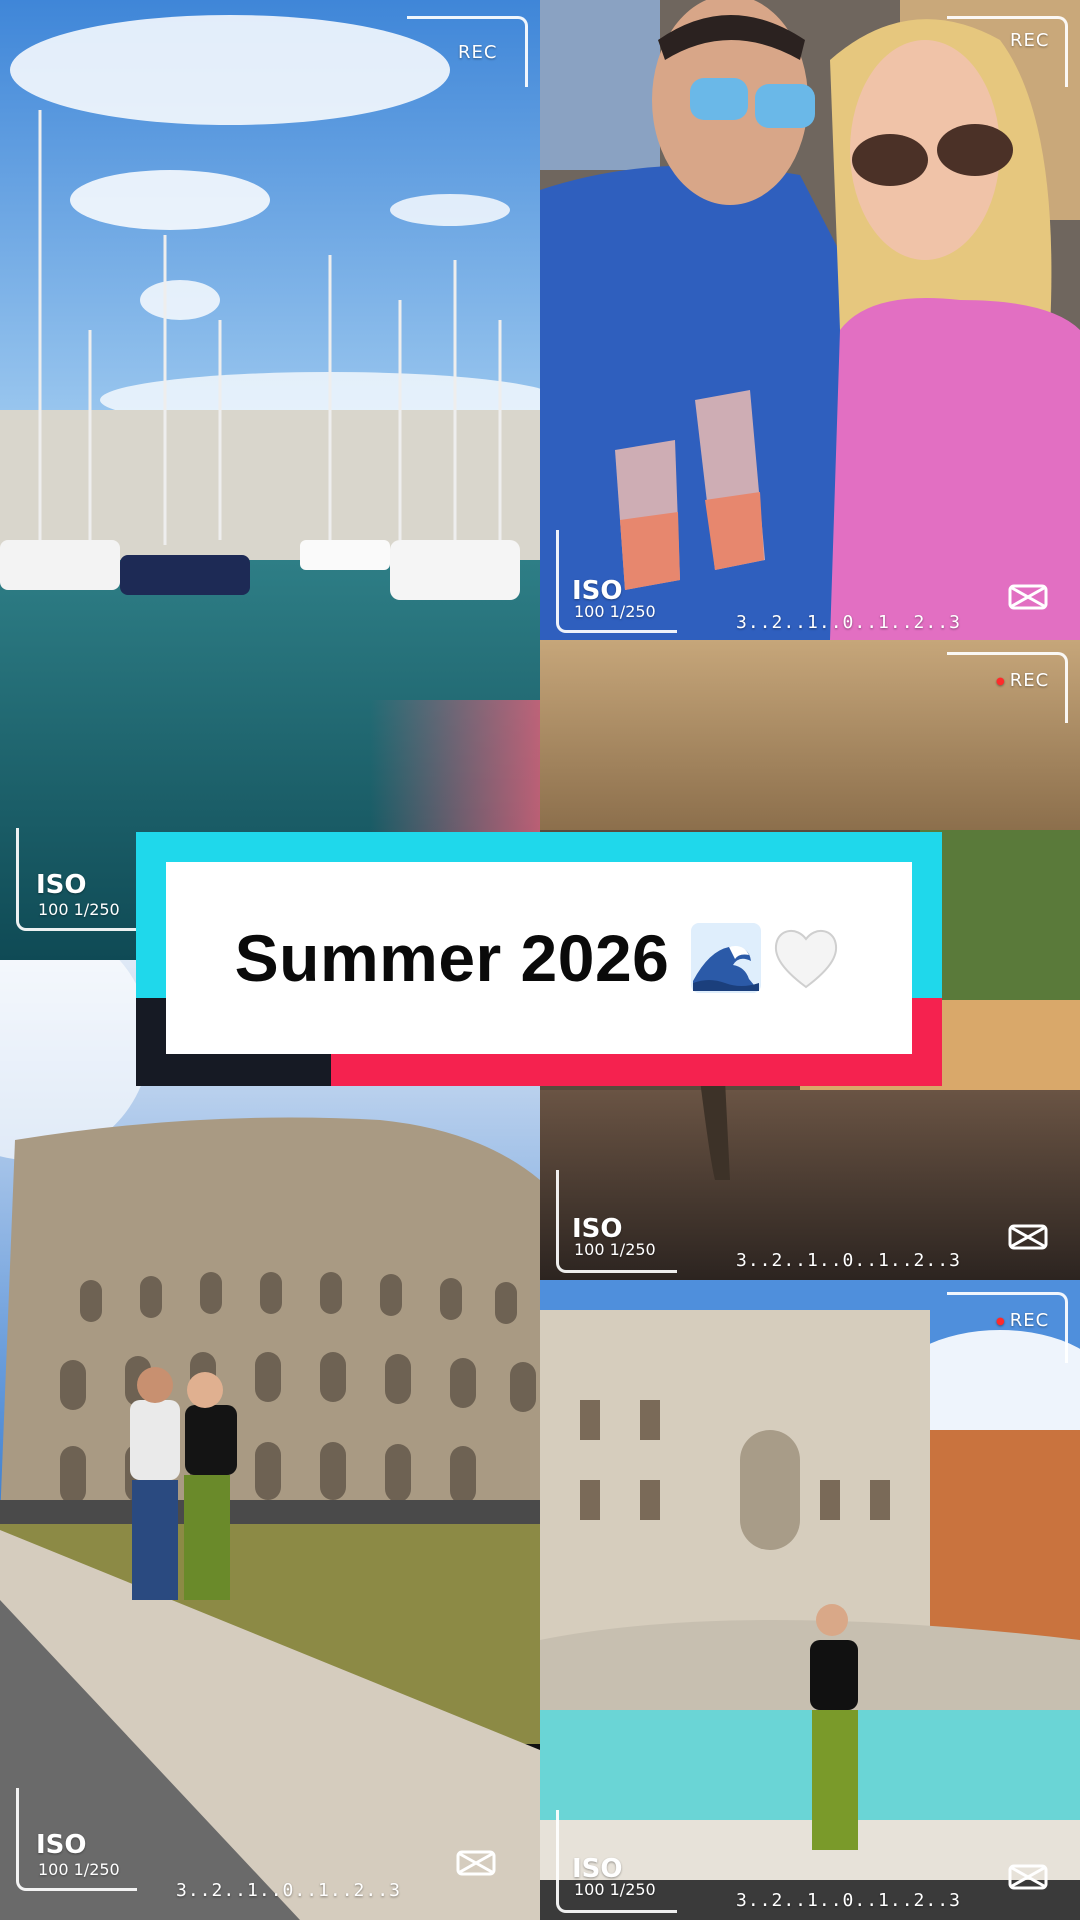 This screenshot has width=1080, height=1920. Describe the element at coordinates (452, 958) in the screenshot. I see `video-title: Summer 2026` at that location.